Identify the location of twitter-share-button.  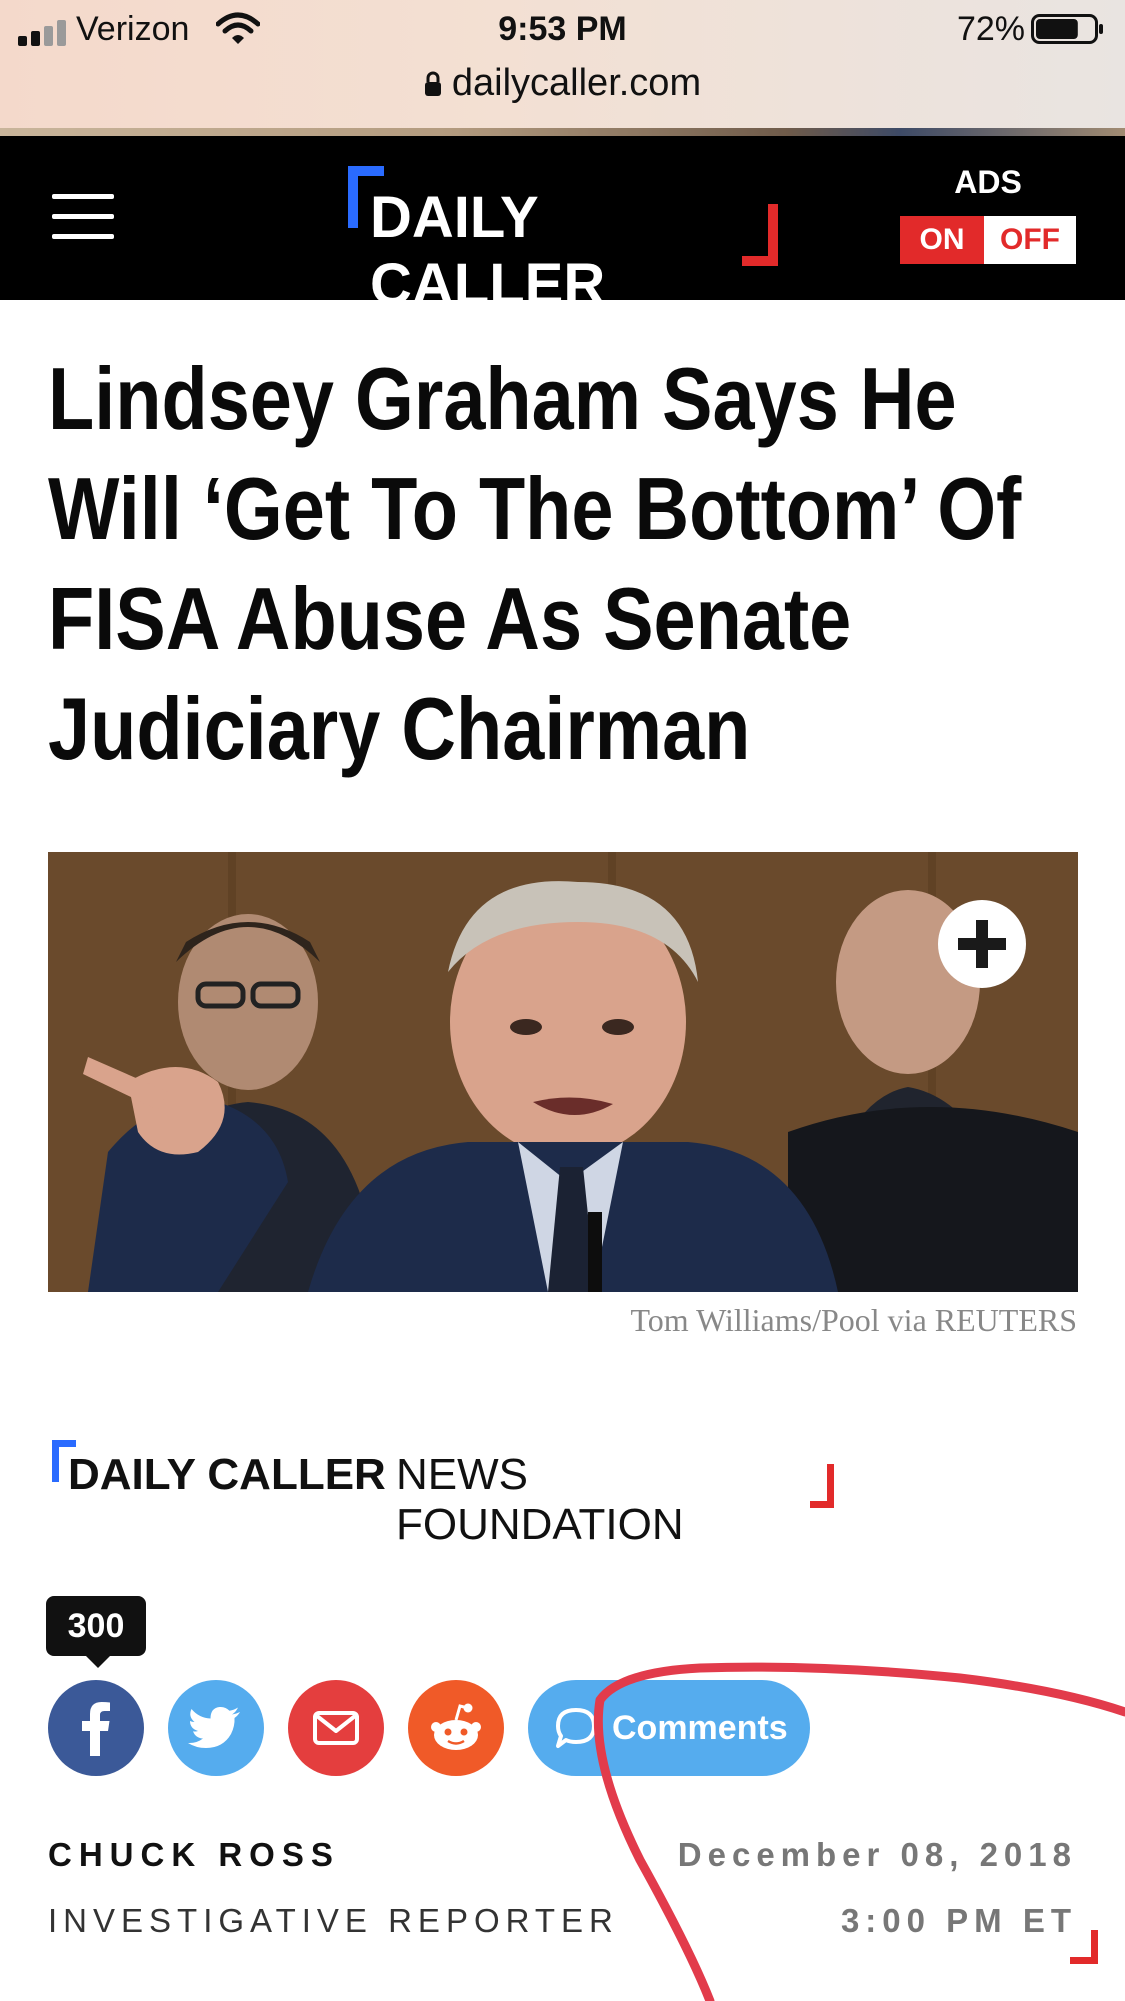
(216, 1728).